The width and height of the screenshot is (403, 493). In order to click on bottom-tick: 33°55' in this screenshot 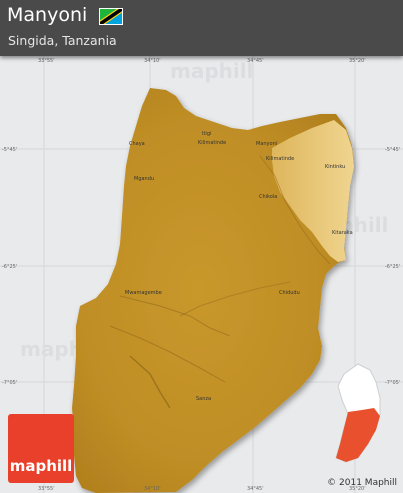, I will do `click(46, 489)`.